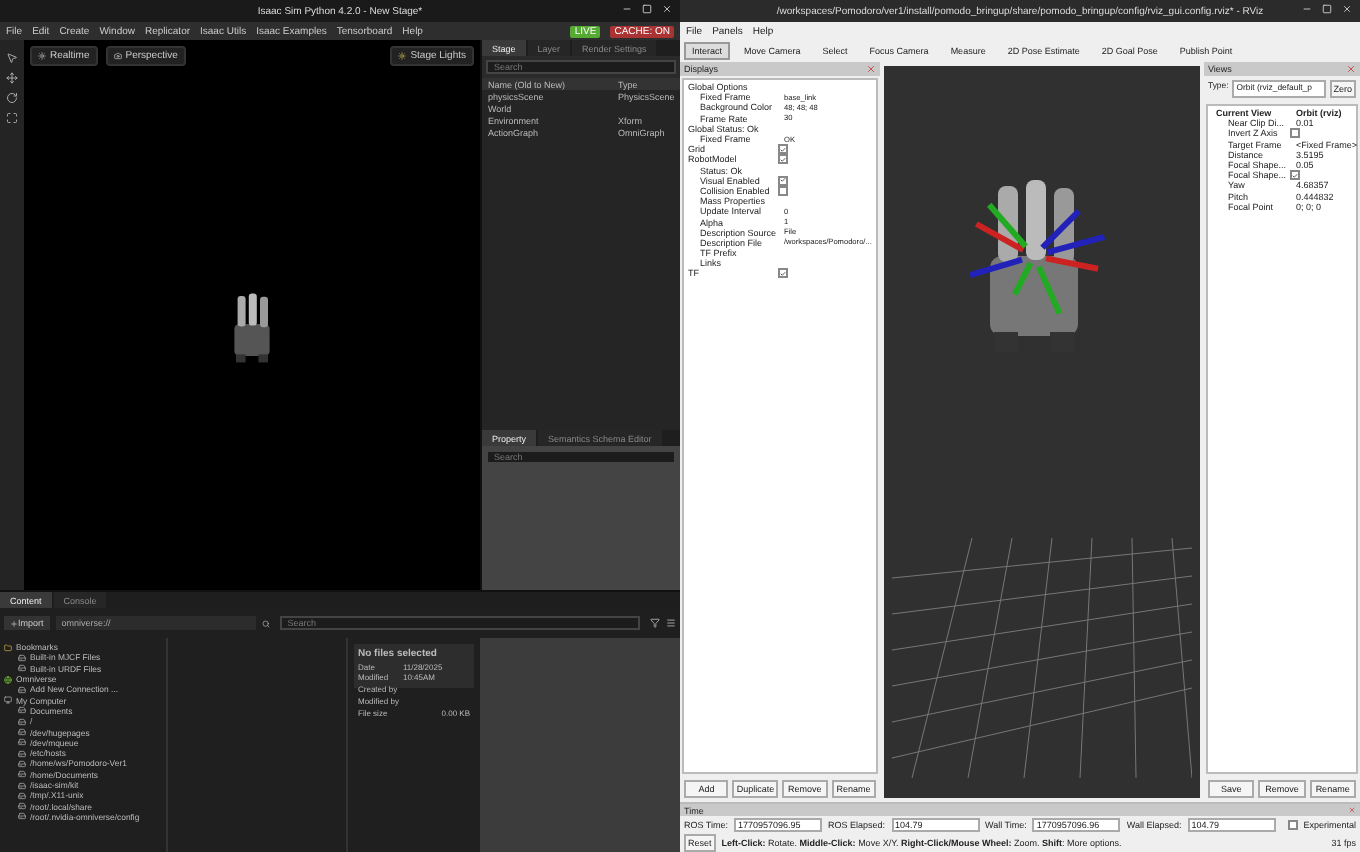 The height and width of the screenshot is (852, 1360). Describe the element at coordinates (12, 58) in the screenshot. I see `select-icon` at that location.